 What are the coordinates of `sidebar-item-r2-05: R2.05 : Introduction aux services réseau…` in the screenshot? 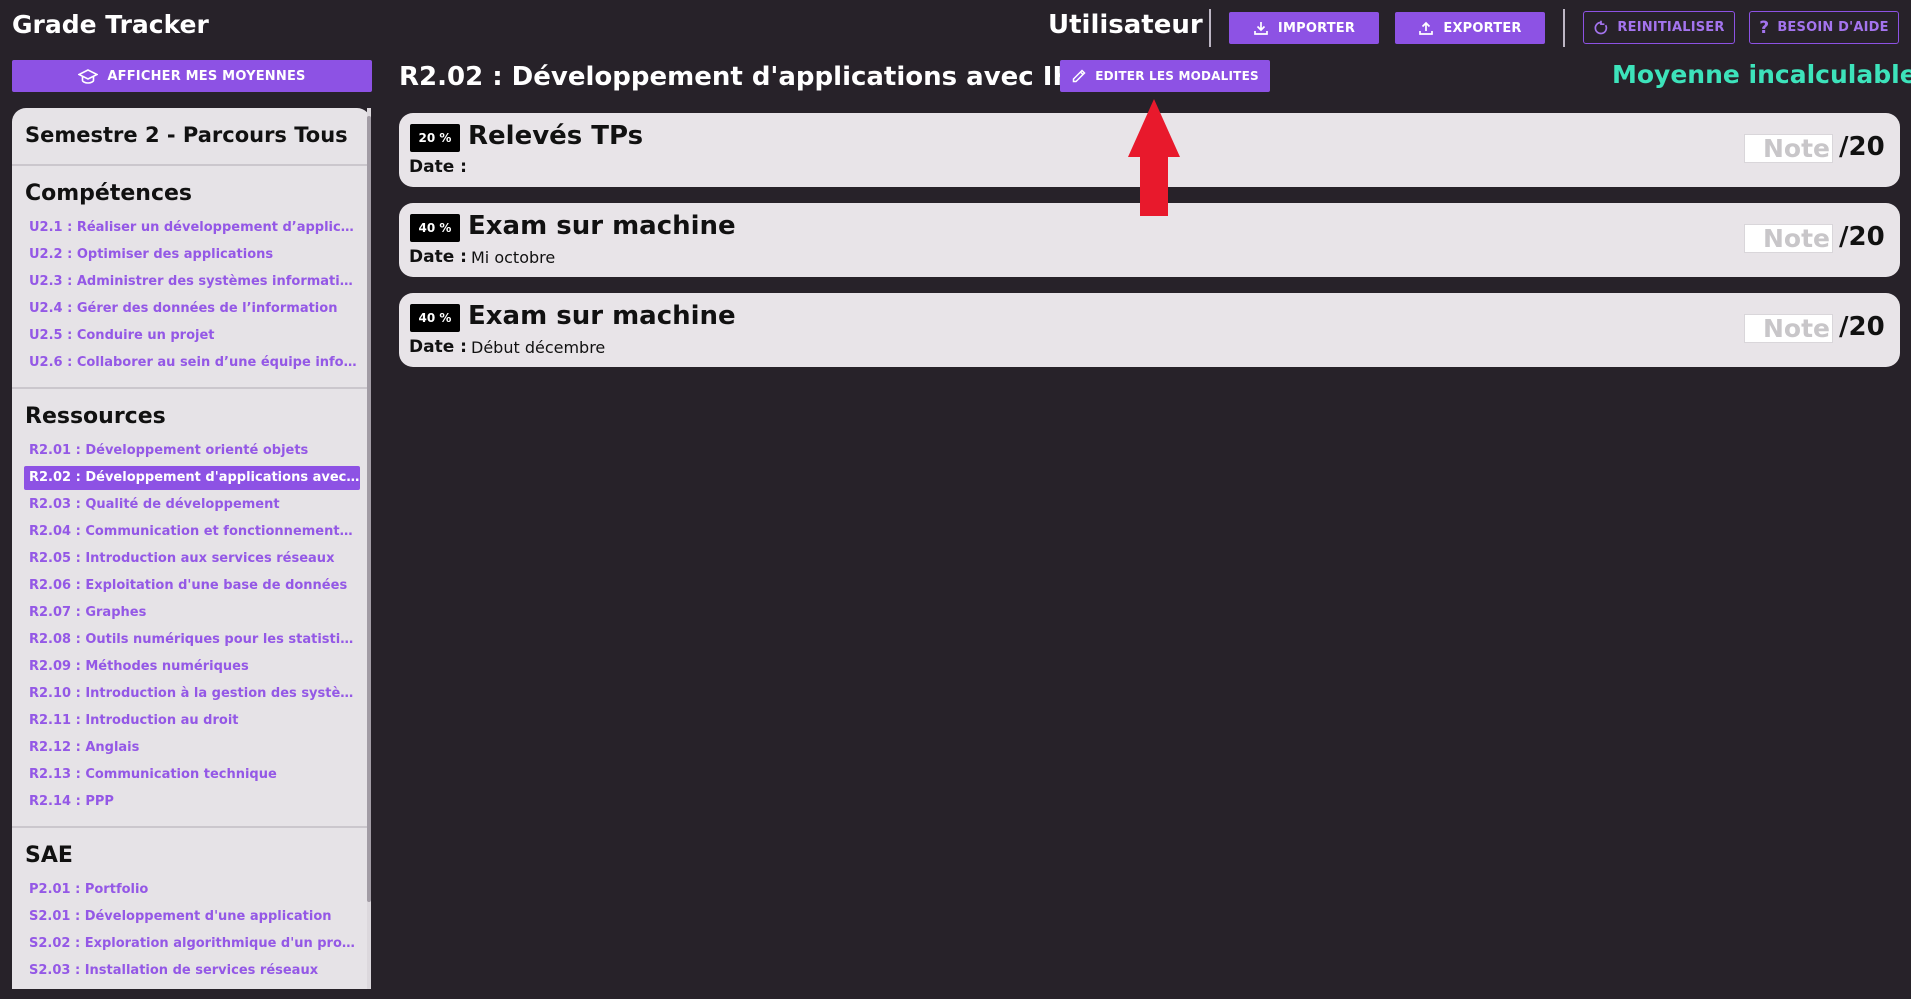 It's located at (190, 559).